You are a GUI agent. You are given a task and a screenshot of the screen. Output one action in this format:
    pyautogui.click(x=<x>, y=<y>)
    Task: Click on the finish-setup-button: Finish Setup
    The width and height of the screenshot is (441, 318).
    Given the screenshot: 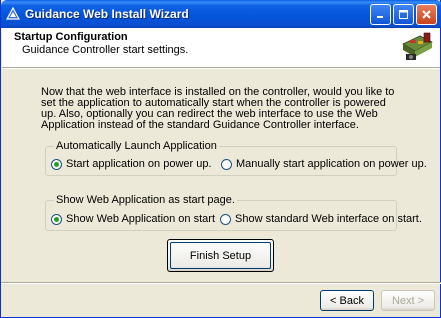 What is the action you would take?
    pyautogui.click(x=220, y=255)
    